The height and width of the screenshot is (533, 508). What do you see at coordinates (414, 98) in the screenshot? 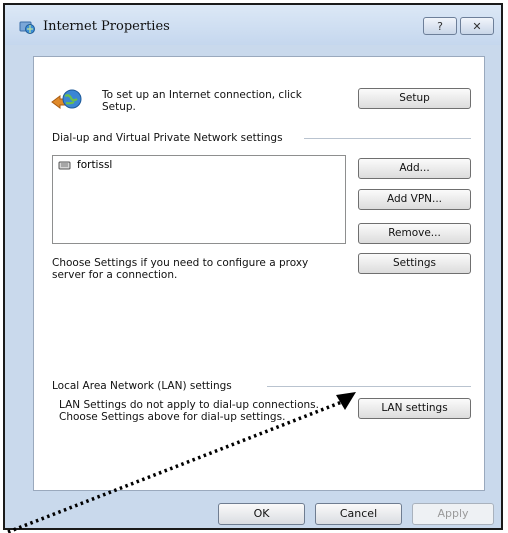
I see `setup-button: Setup` at bounding box center [414, 98].